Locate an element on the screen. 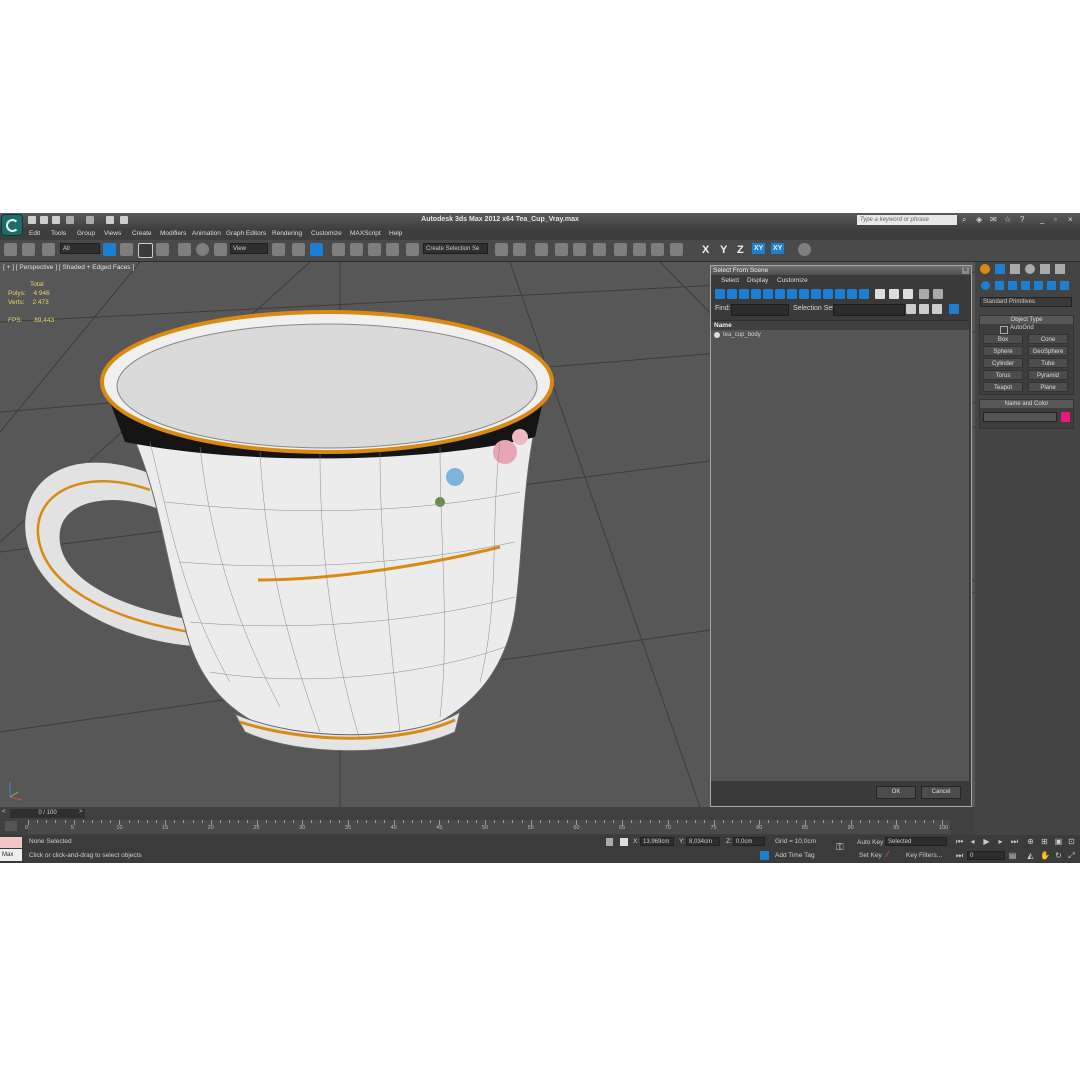 This screenshot has width=1080, height=1080. utilities-tab-icon is located at coordinates (1060, 269).